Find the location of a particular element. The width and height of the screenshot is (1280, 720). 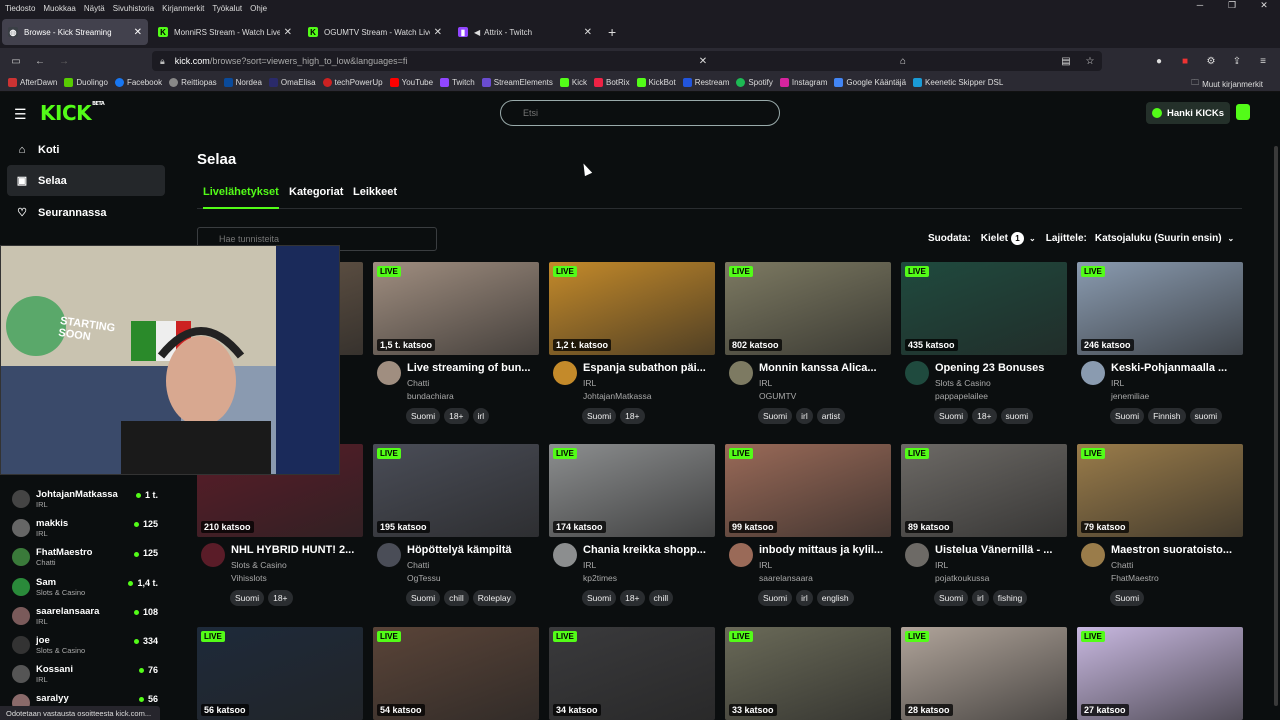

streamer-name: pojatkoukussa is located at coordinates (962, 578).